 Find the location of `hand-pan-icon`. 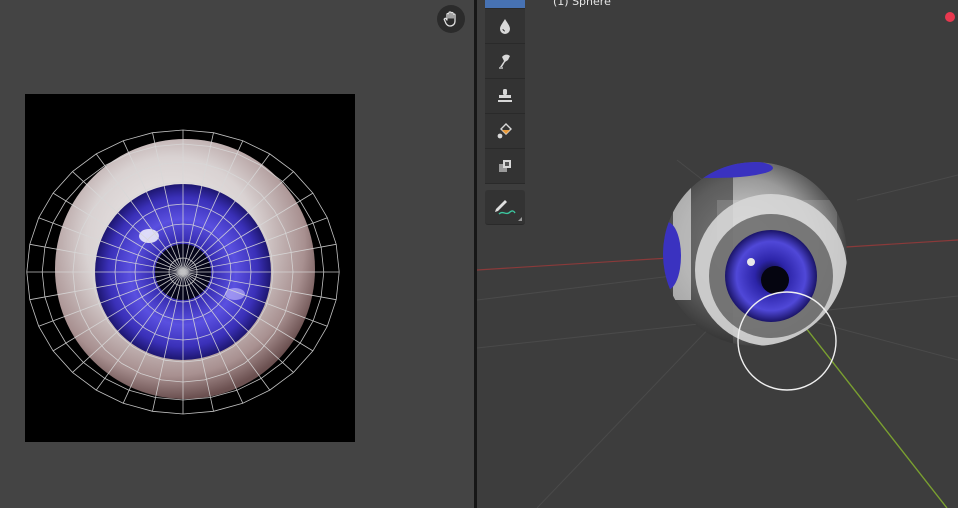

hand-pan-icon is located at coordinates (449, 19).